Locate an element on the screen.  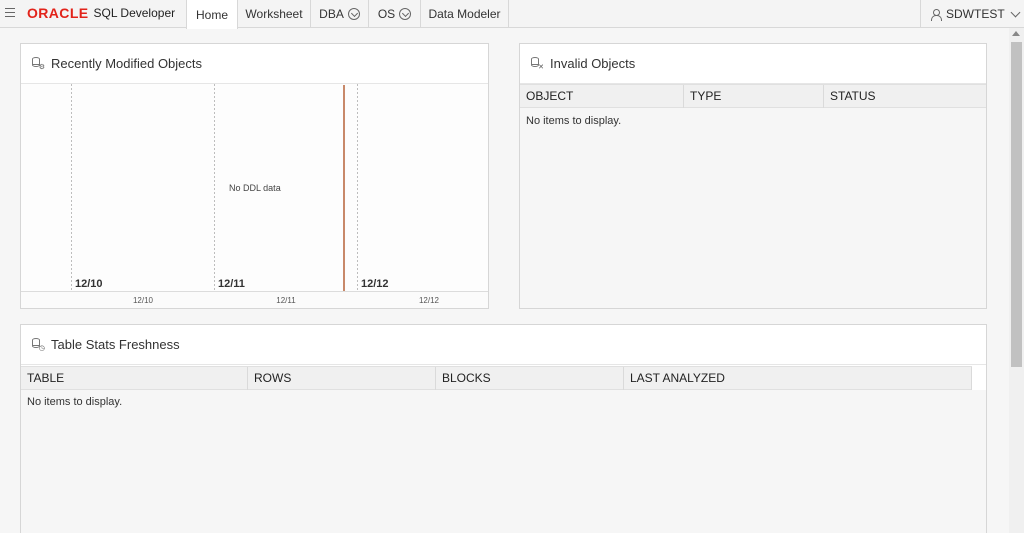
axis-tick-label: 12/11 is located at coordinates (286, 300).